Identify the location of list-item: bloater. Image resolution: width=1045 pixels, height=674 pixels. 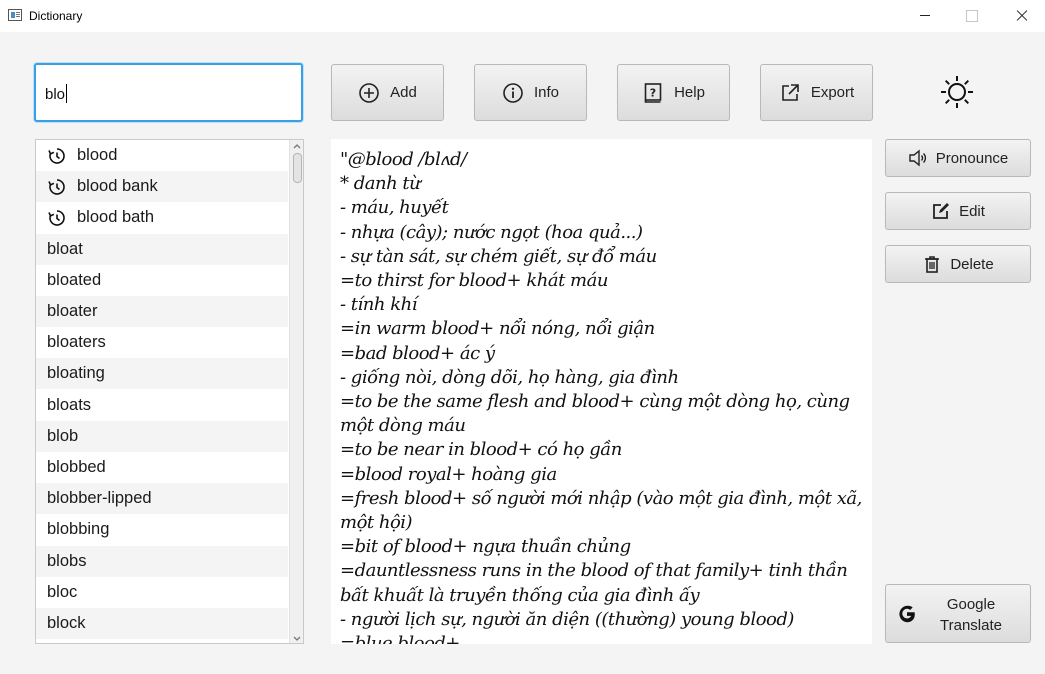
(162, 311).